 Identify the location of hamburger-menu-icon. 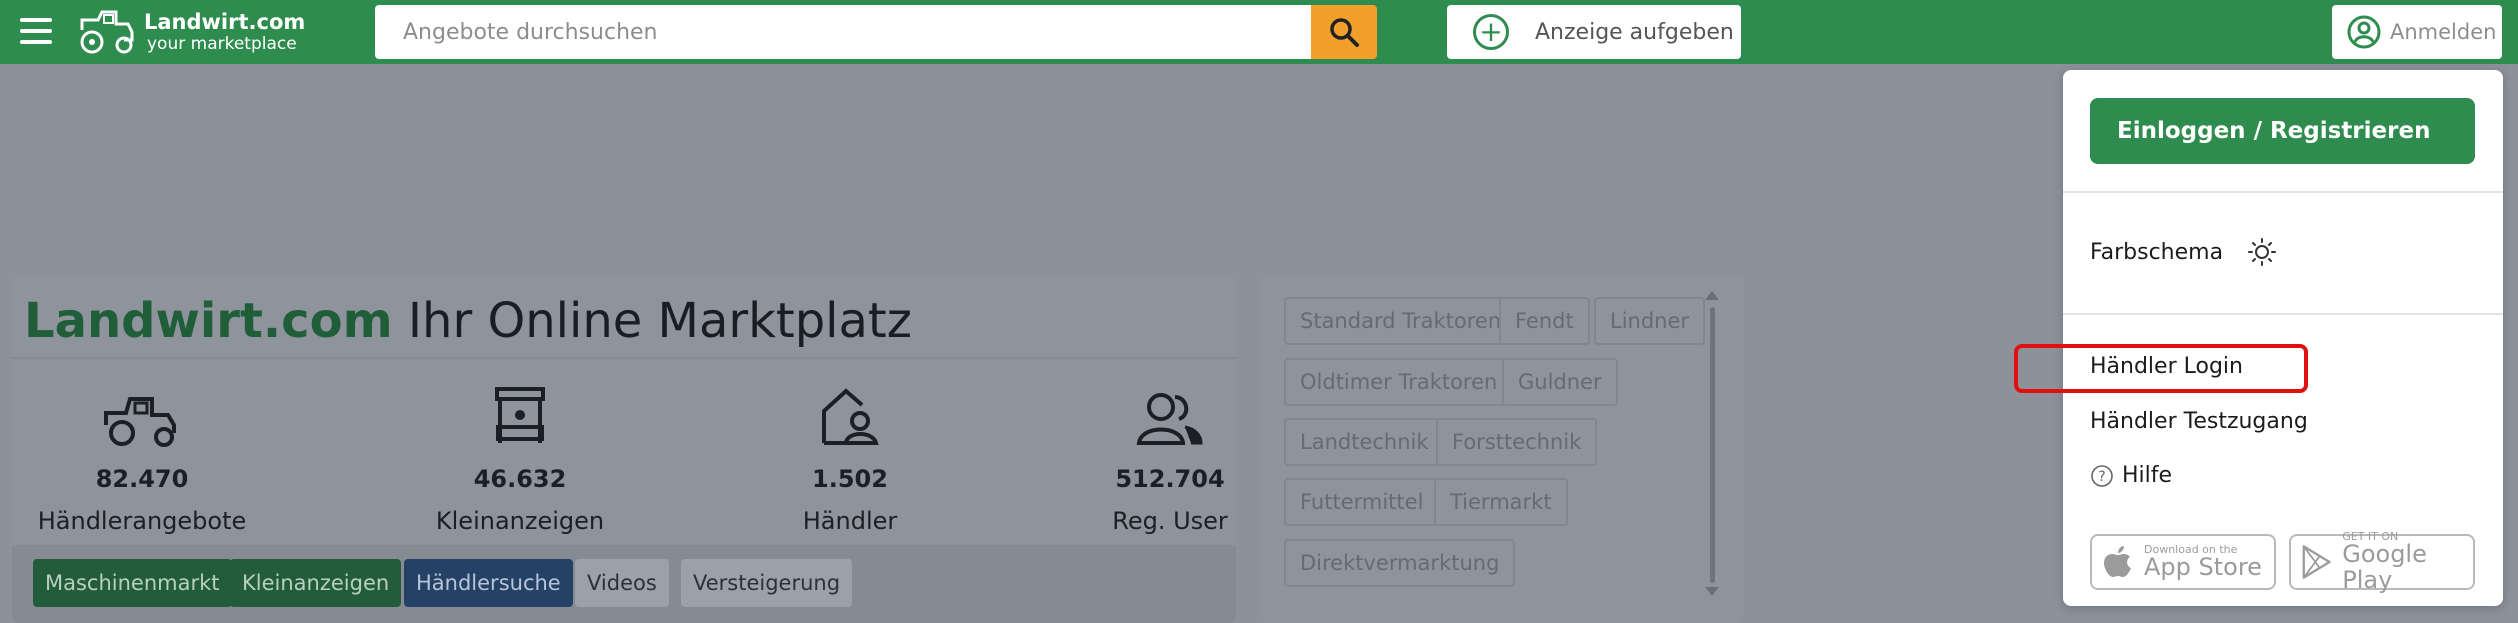
(36, 31).